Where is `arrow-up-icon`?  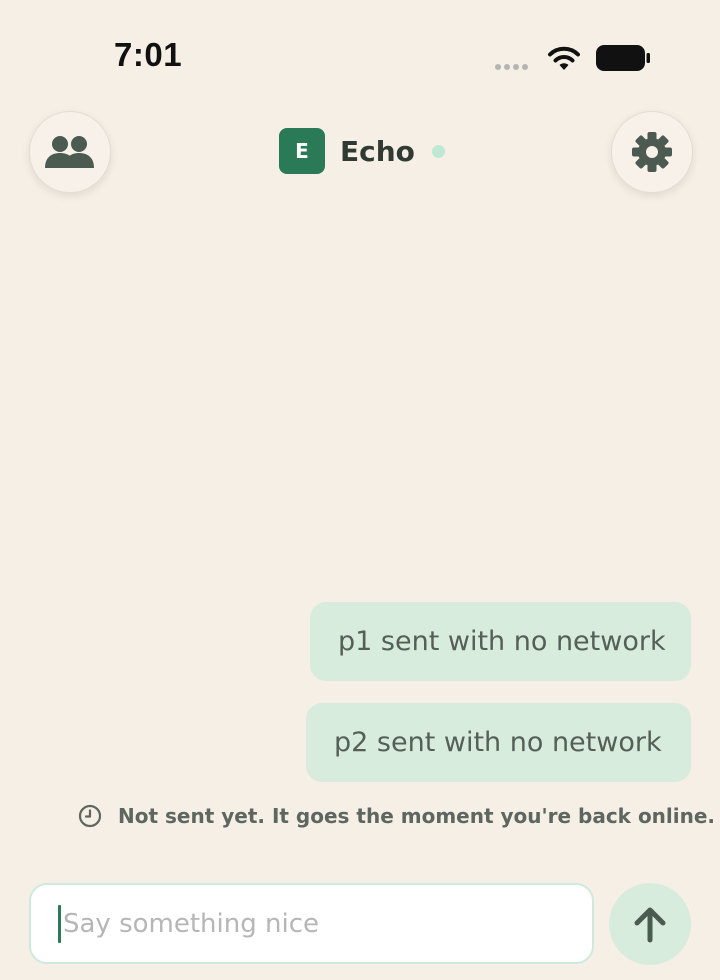 arrow-up-icon is located at coordinates (650, 925).